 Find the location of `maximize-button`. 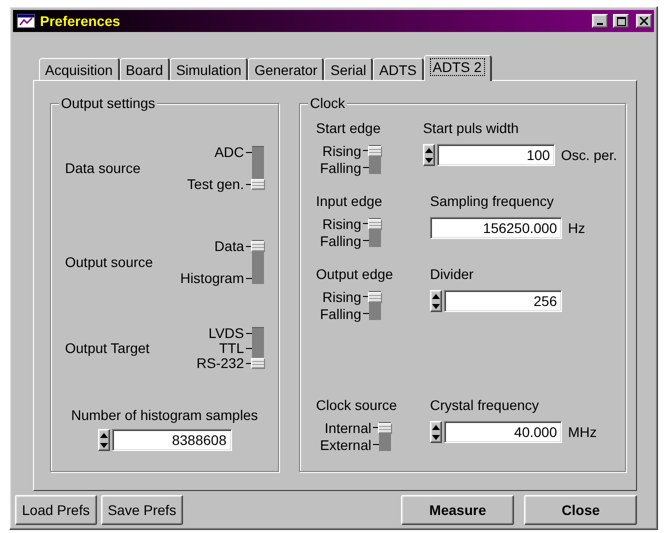

maximize-button is located at coordinates (621, 21).